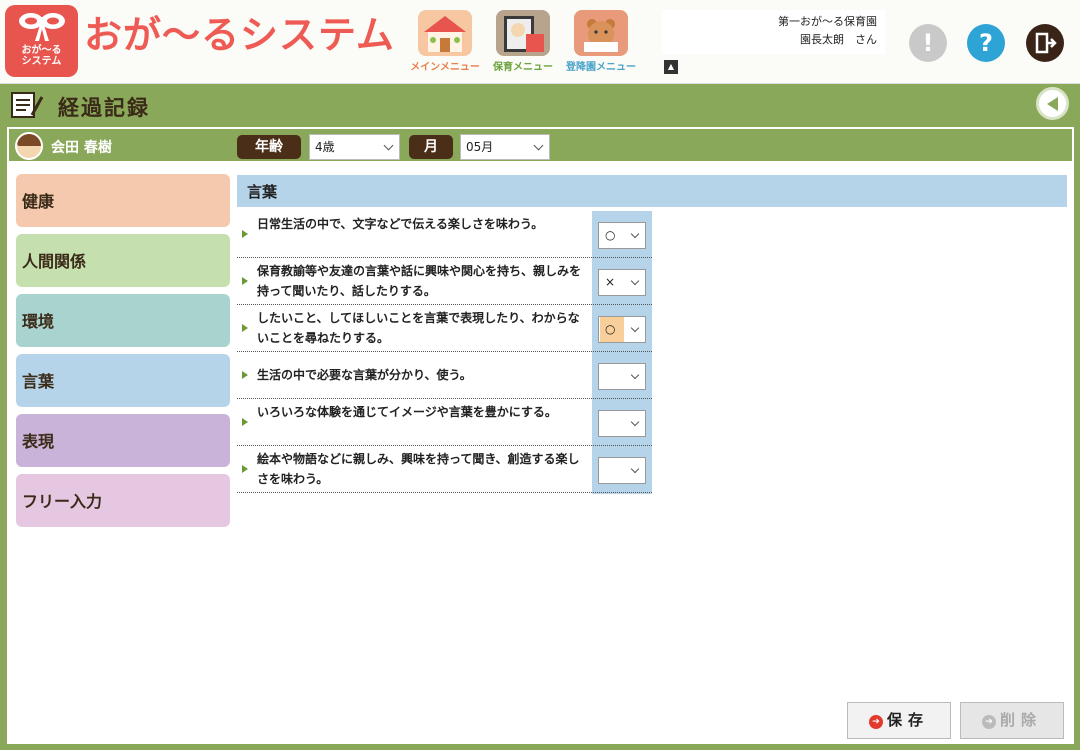  I want to click on ribbon-logo-icon, so click(41, 27).